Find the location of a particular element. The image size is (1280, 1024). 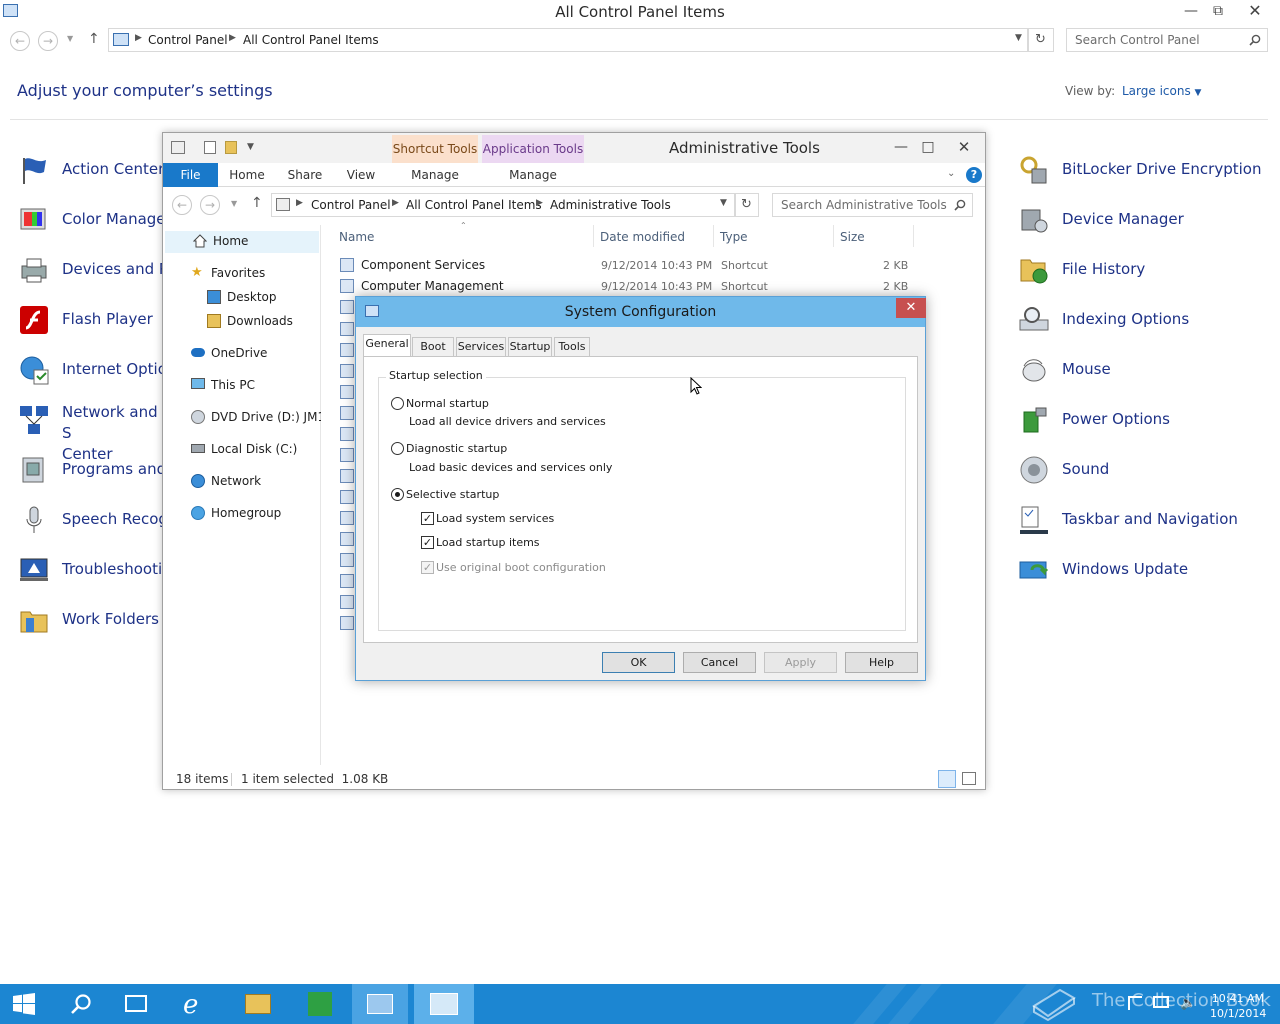

breadcrumb-administrative-tools: Administrative Tools is located at coordinates (610, 205).